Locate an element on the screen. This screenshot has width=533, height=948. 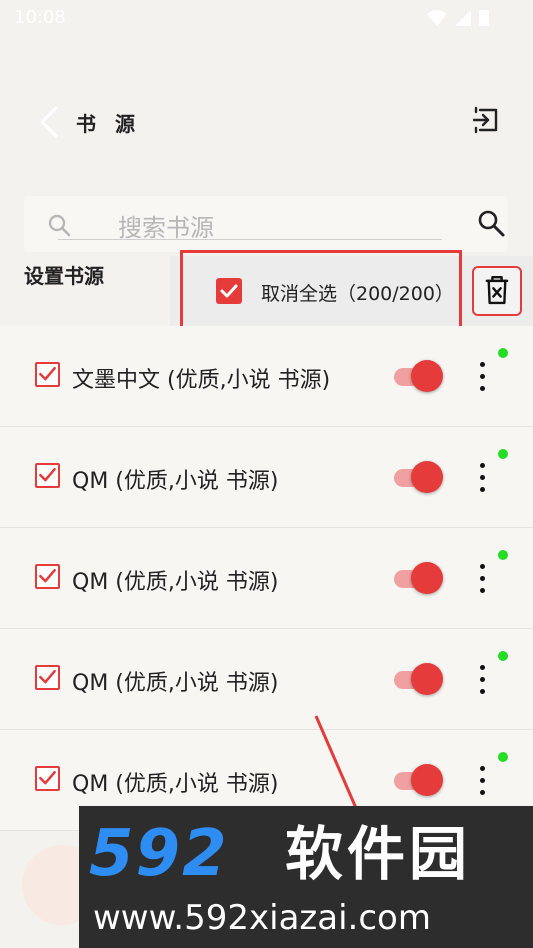
import-button is located at coordinates (486, 120).